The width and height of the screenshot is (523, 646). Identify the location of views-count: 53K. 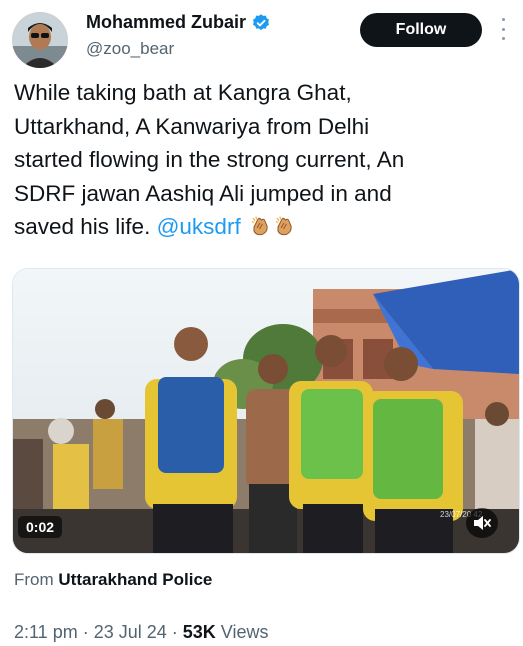
(199, 632).